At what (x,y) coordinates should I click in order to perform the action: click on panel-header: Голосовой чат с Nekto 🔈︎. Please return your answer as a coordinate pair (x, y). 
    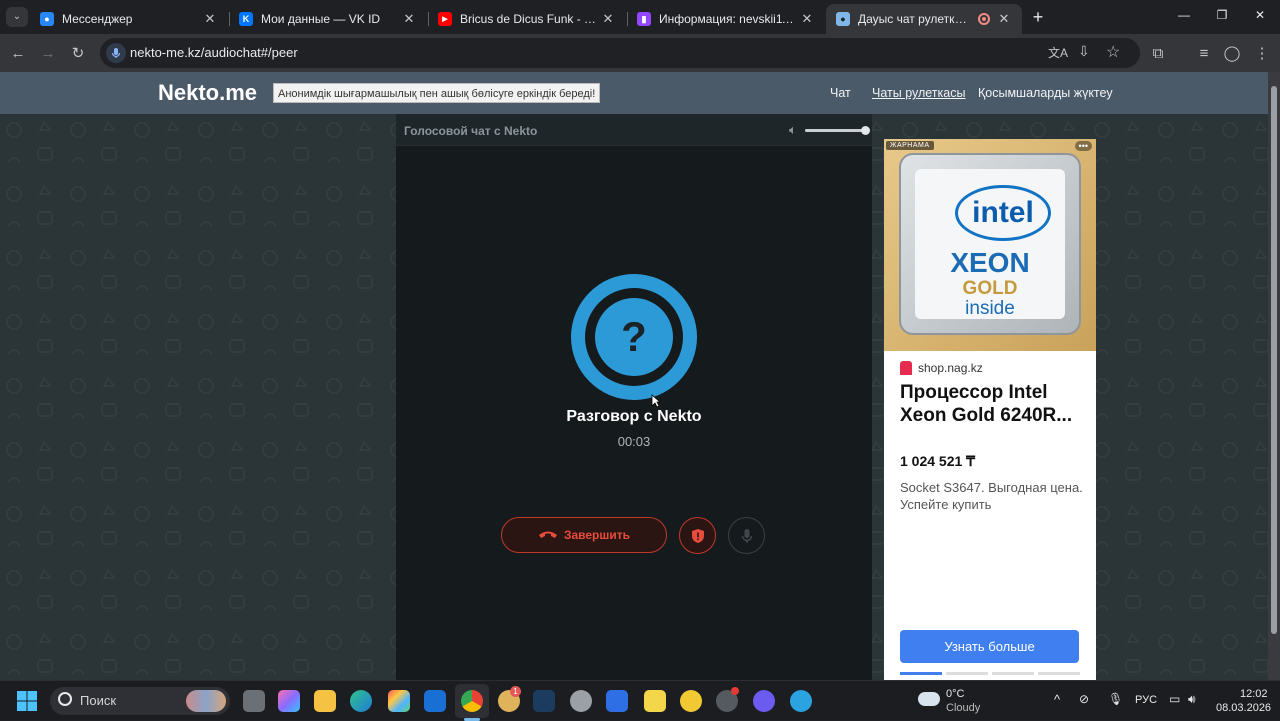
    Looking at the image, I should click on (634, 130).